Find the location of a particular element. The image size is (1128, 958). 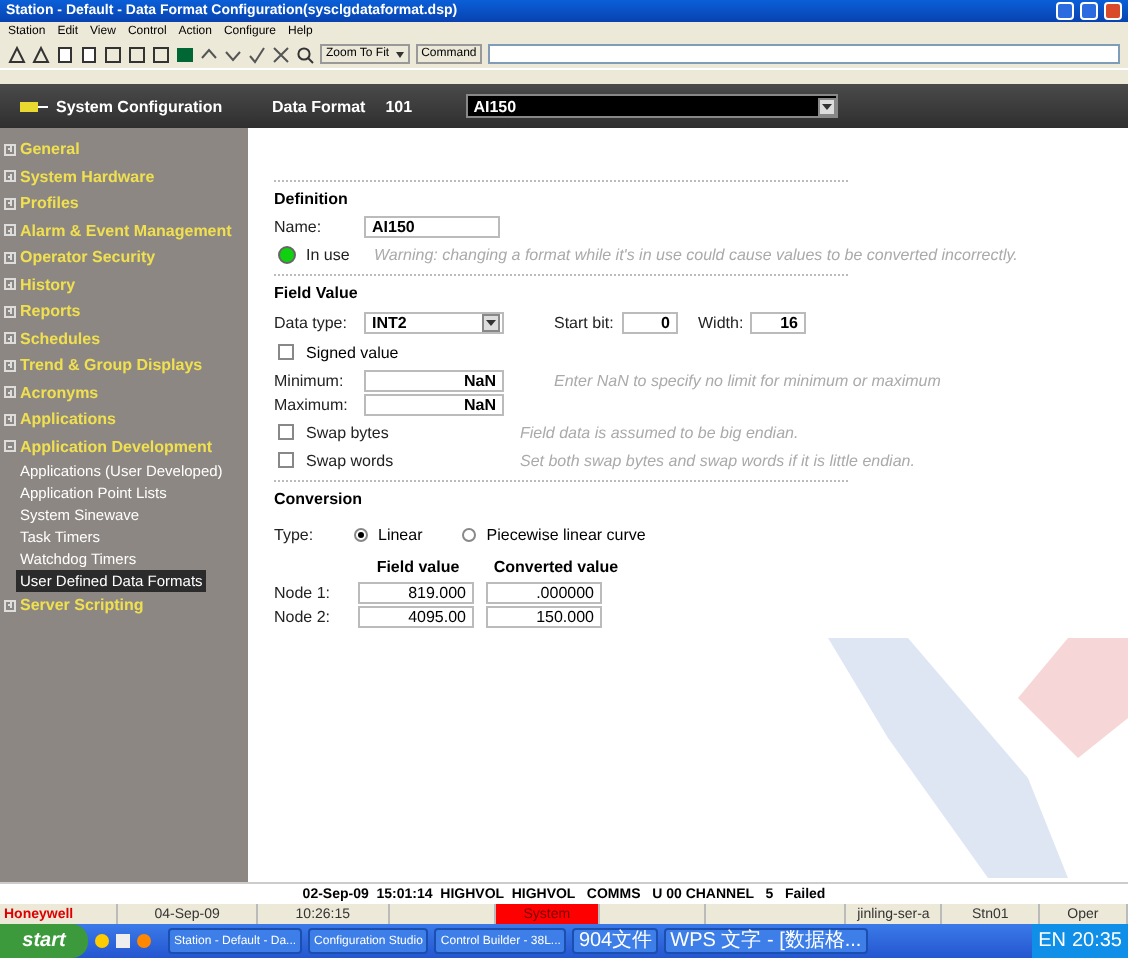

minimum-field: NaN is located at coordinates (434, 380).